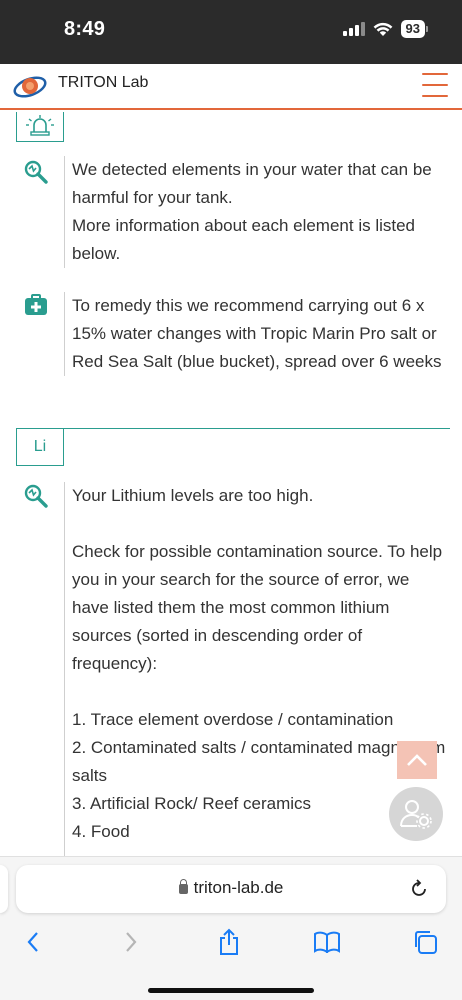 The height and width of the screenshot is (1000, 462). I want to click on battery-level: 93, so click(412, 29).